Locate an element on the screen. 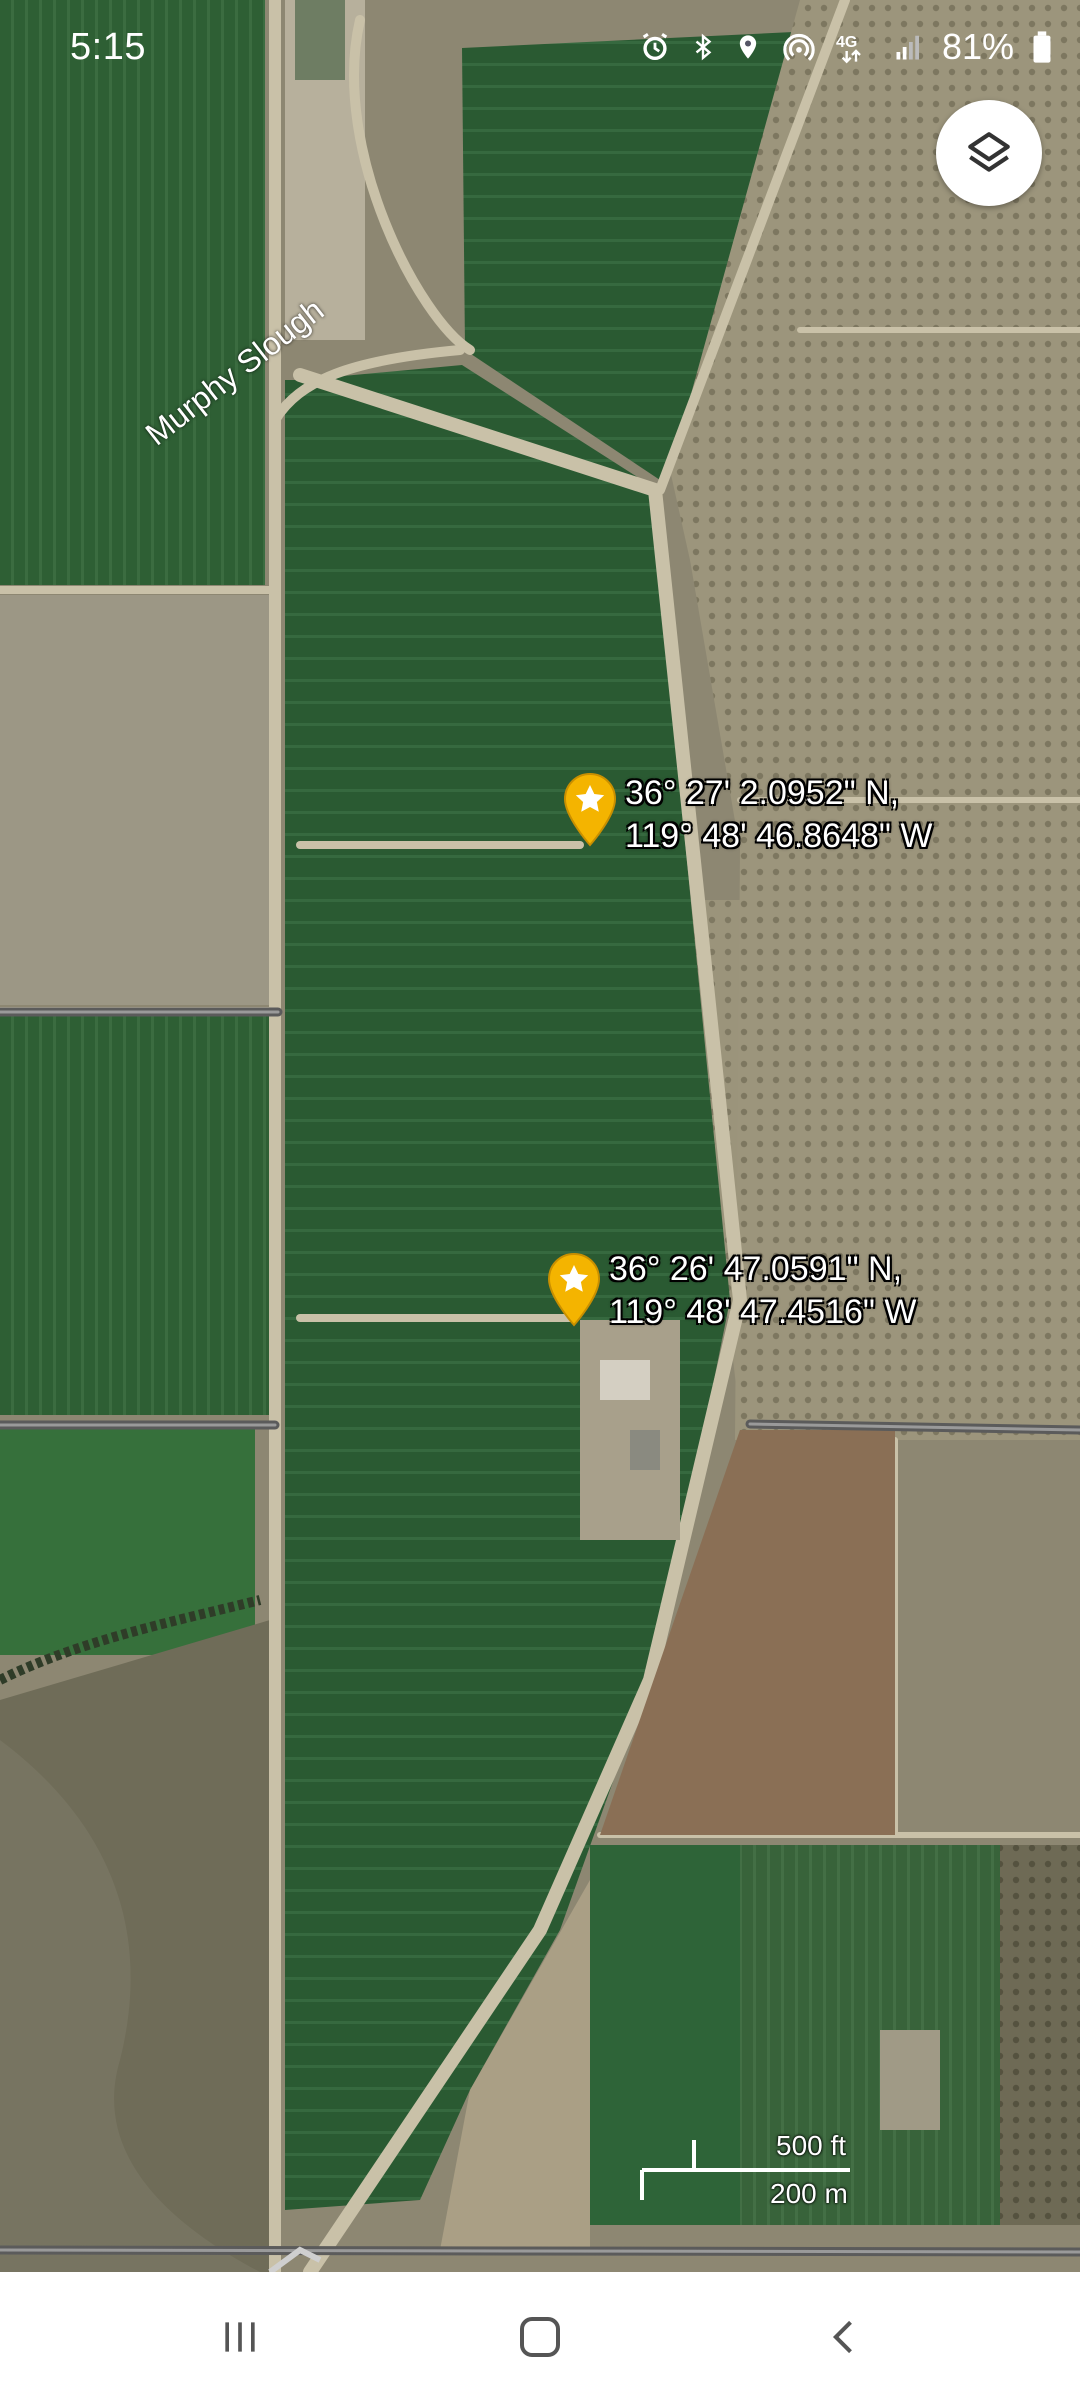 This screenshot has height=2400, width=1080. hotspot-icon is located at coordinates (799, 47).